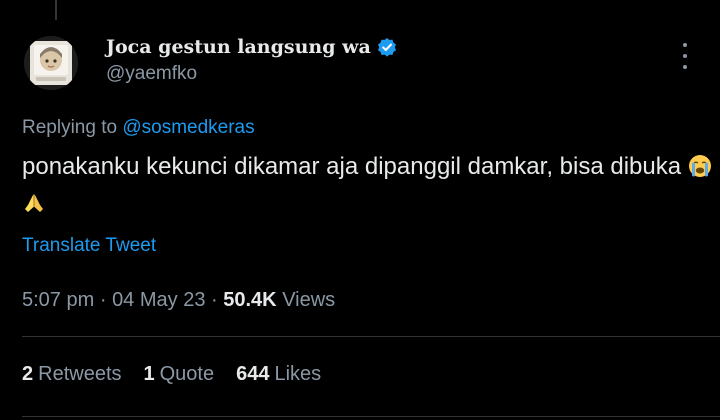  I want to click on quotes-count: 1, so click(149, 374).